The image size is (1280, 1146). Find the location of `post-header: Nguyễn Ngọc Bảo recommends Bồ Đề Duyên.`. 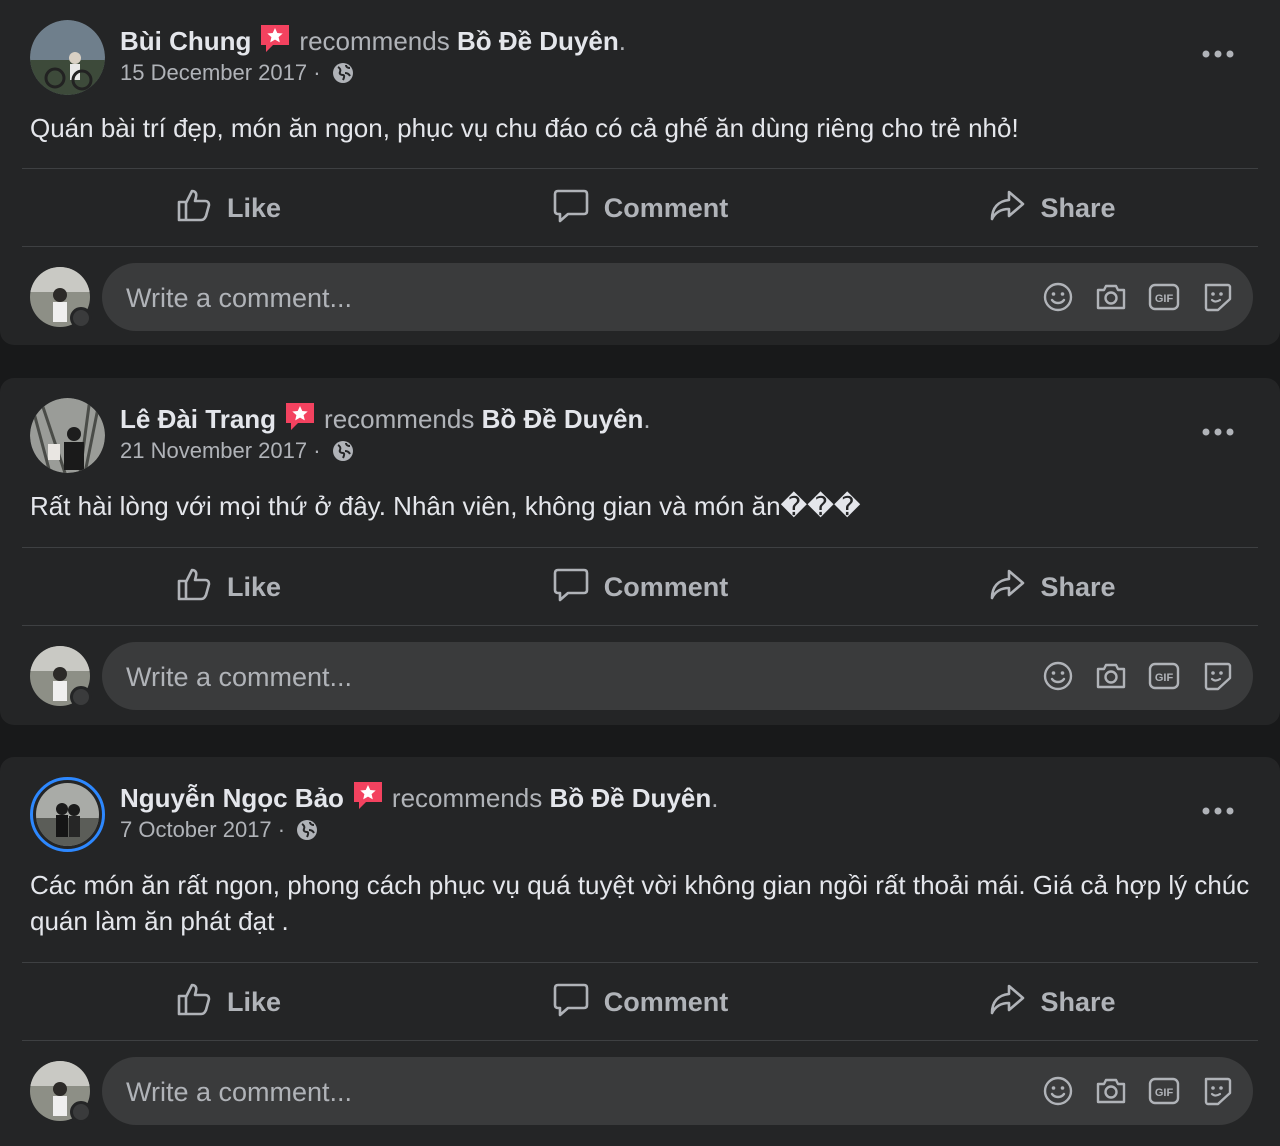

post-header: Nguyễn Ngọc Bảo recommends Bồ Đề Duyên. is located at coordinates (419, 797).